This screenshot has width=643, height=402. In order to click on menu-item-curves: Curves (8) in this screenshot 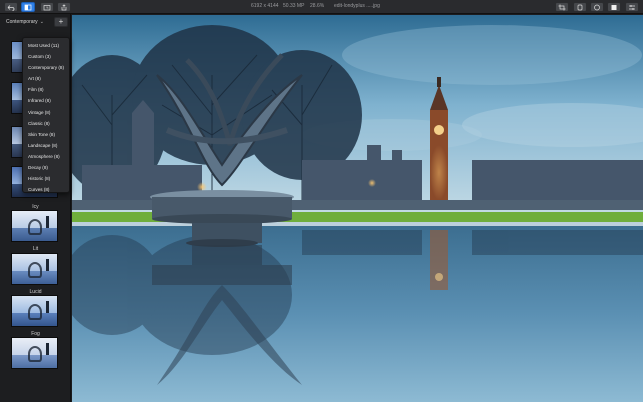, I will do `click(46, 189)`.